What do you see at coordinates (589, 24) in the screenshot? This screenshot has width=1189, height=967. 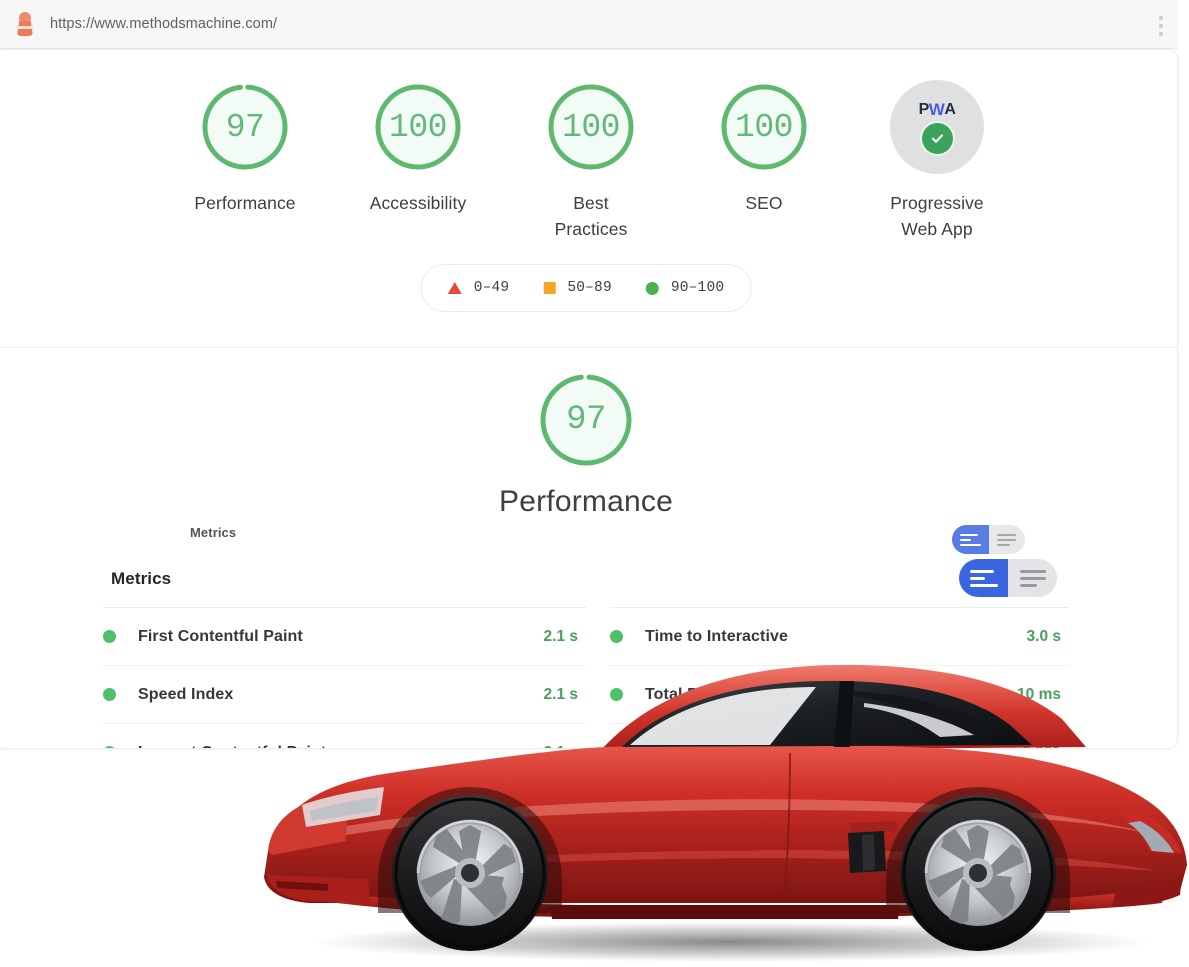 I see `browser-url-bar: https://www.methodsmachine.com/` at bounding box center [589, 24].